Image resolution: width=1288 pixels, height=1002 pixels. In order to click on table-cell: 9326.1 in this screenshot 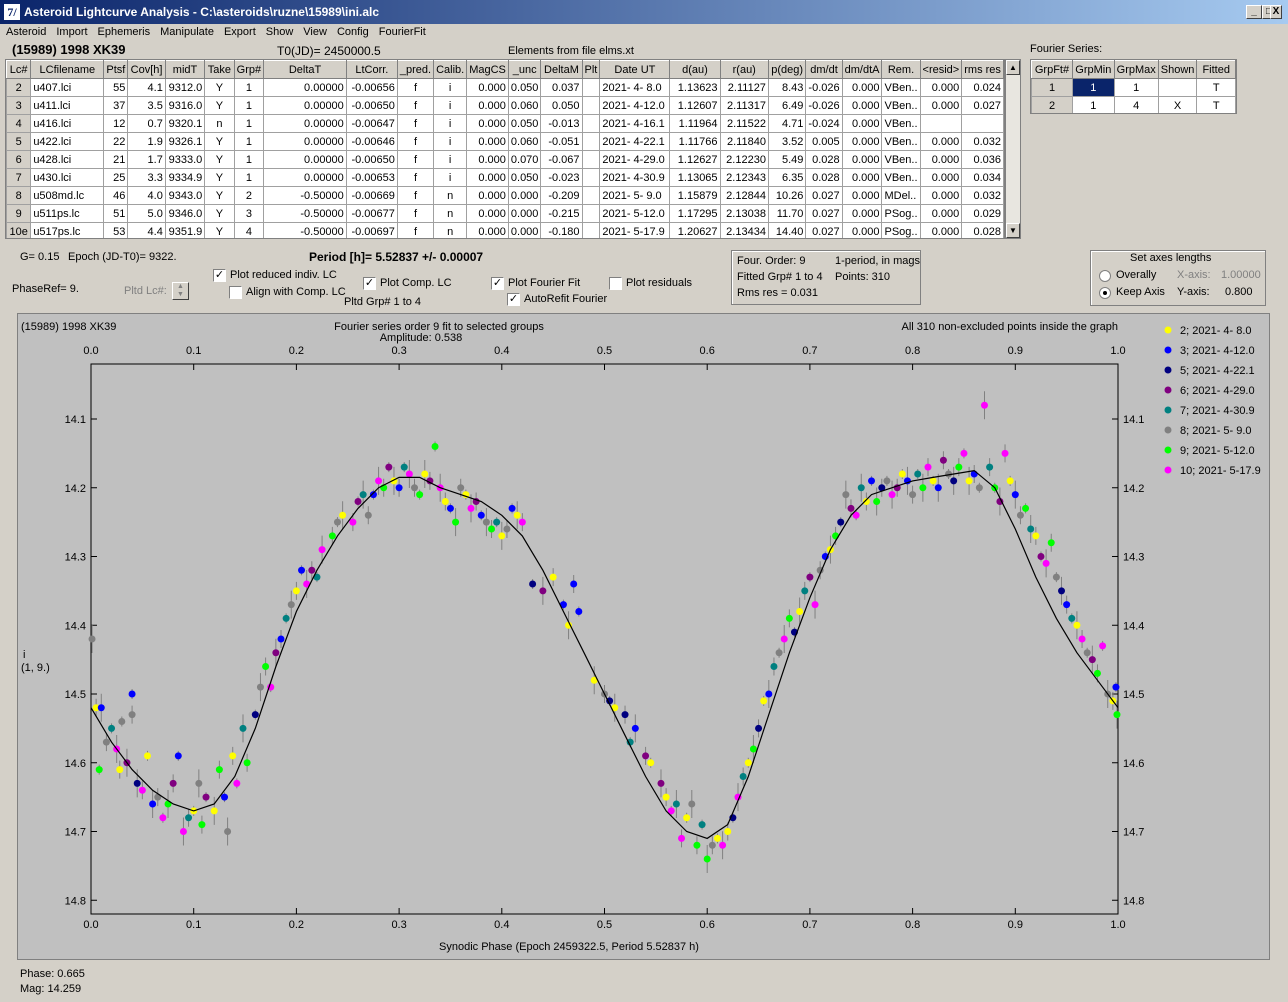, I will do `click(185, 141)`.